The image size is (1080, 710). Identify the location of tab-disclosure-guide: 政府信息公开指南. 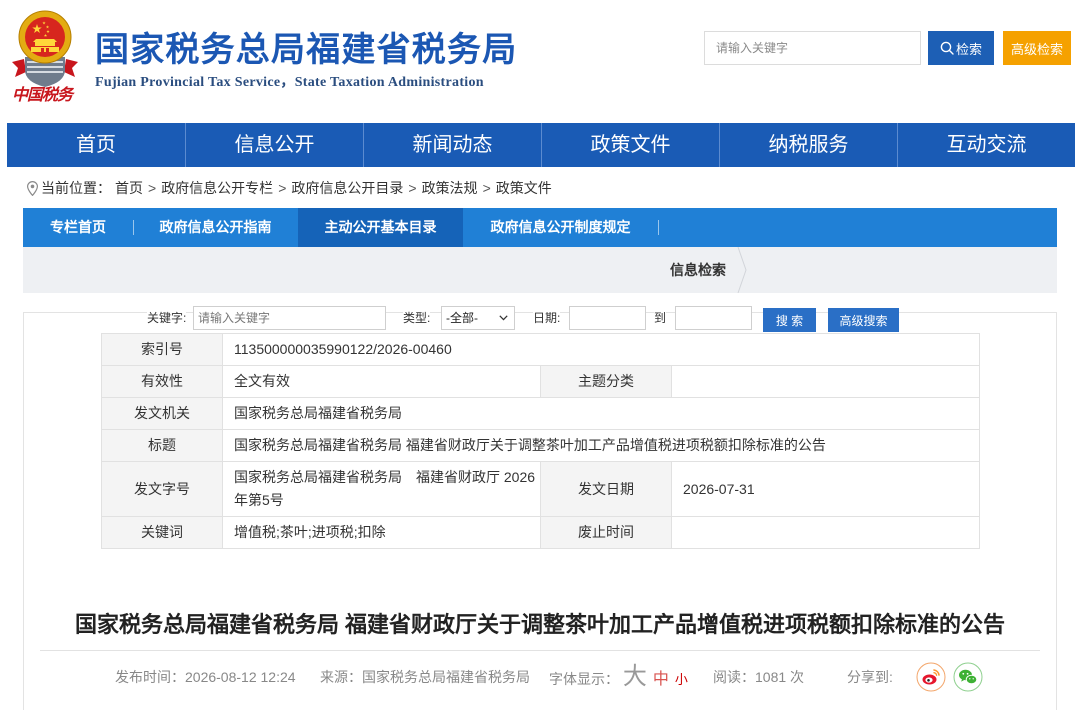
(215, 227).